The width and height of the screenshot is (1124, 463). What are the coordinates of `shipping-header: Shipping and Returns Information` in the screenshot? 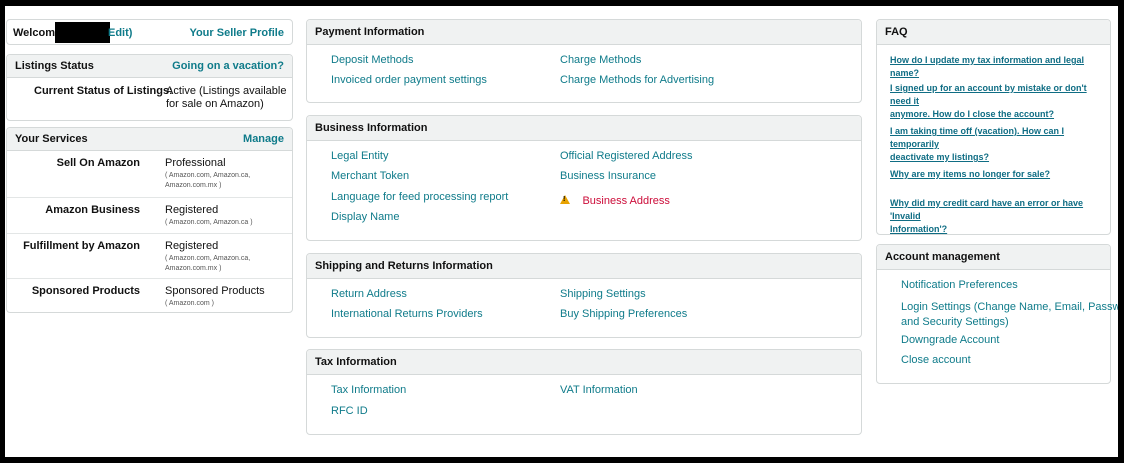 It's located at (584, 266).